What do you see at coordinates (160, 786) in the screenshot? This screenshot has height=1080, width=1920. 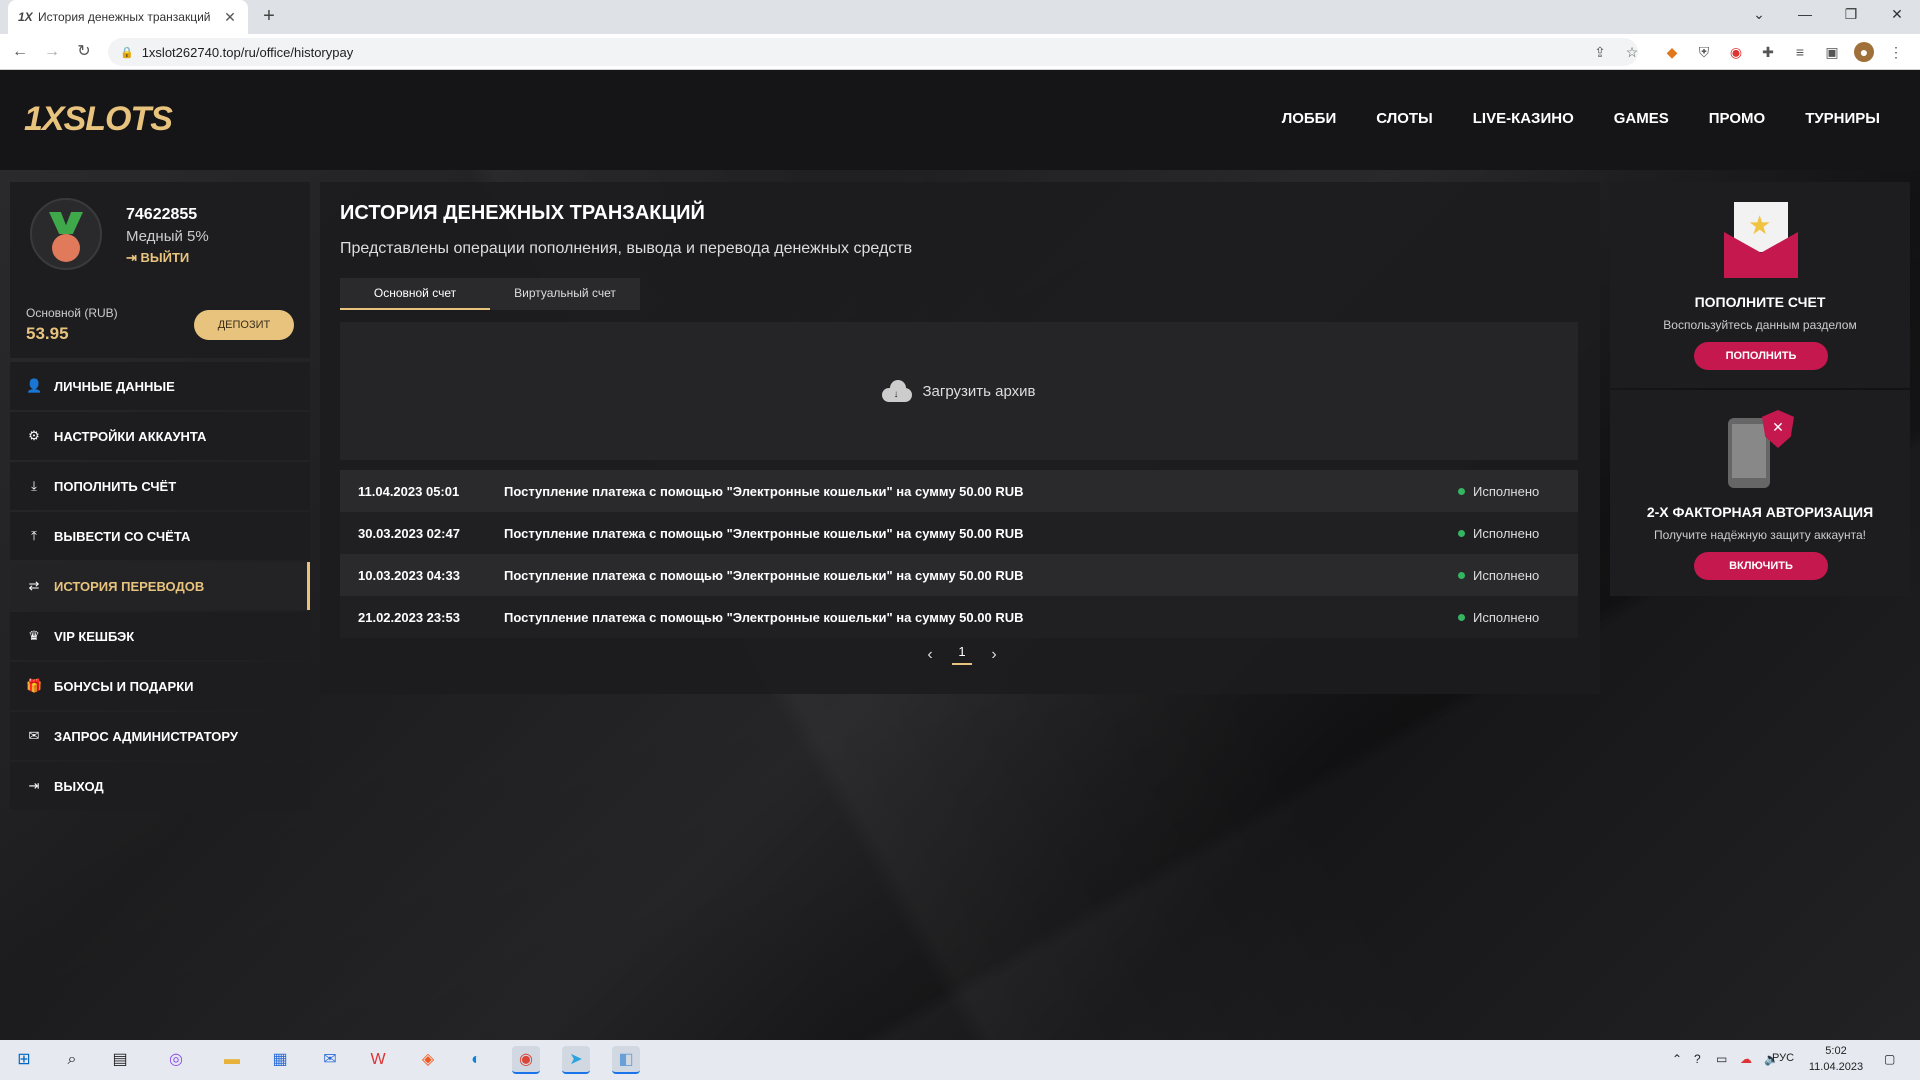 I see `sidebar-item-exit: ⇥ ВЫХОД` at bounding box center [160, 786].